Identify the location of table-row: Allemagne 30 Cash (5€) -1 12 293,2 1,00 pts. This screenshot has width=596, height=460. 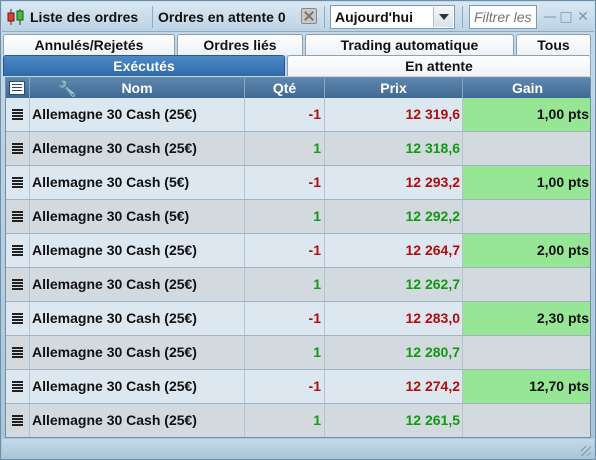
(298, 183).